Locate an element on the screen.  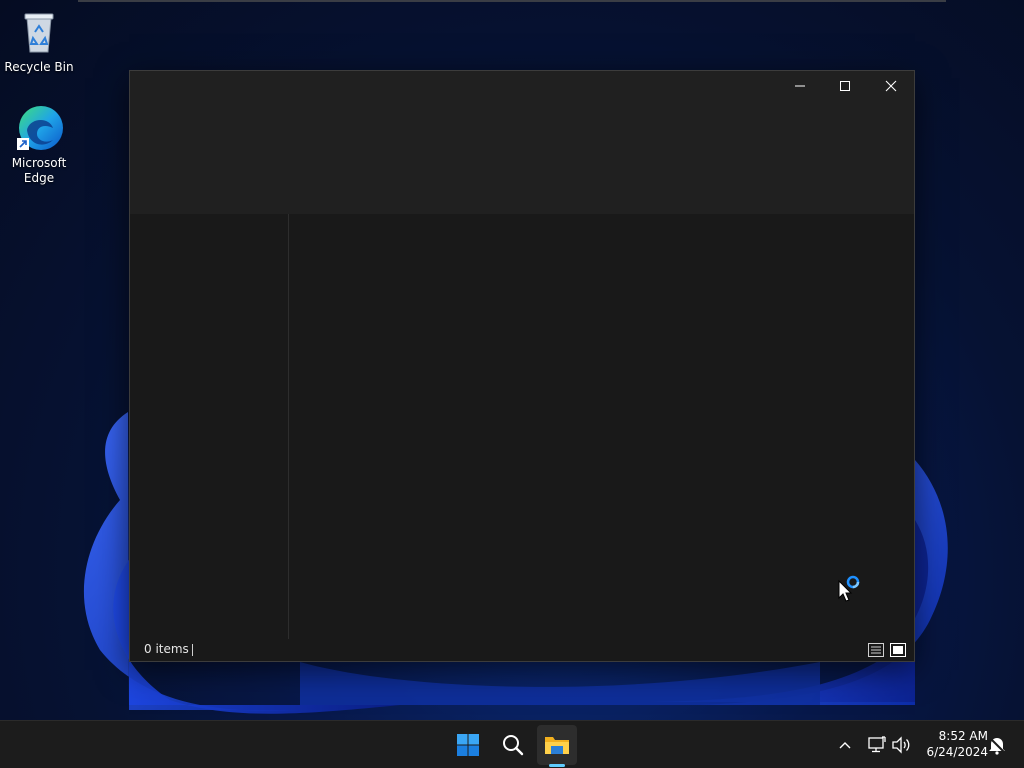
busy-cursor-icon is located at coordinates (849, 588).